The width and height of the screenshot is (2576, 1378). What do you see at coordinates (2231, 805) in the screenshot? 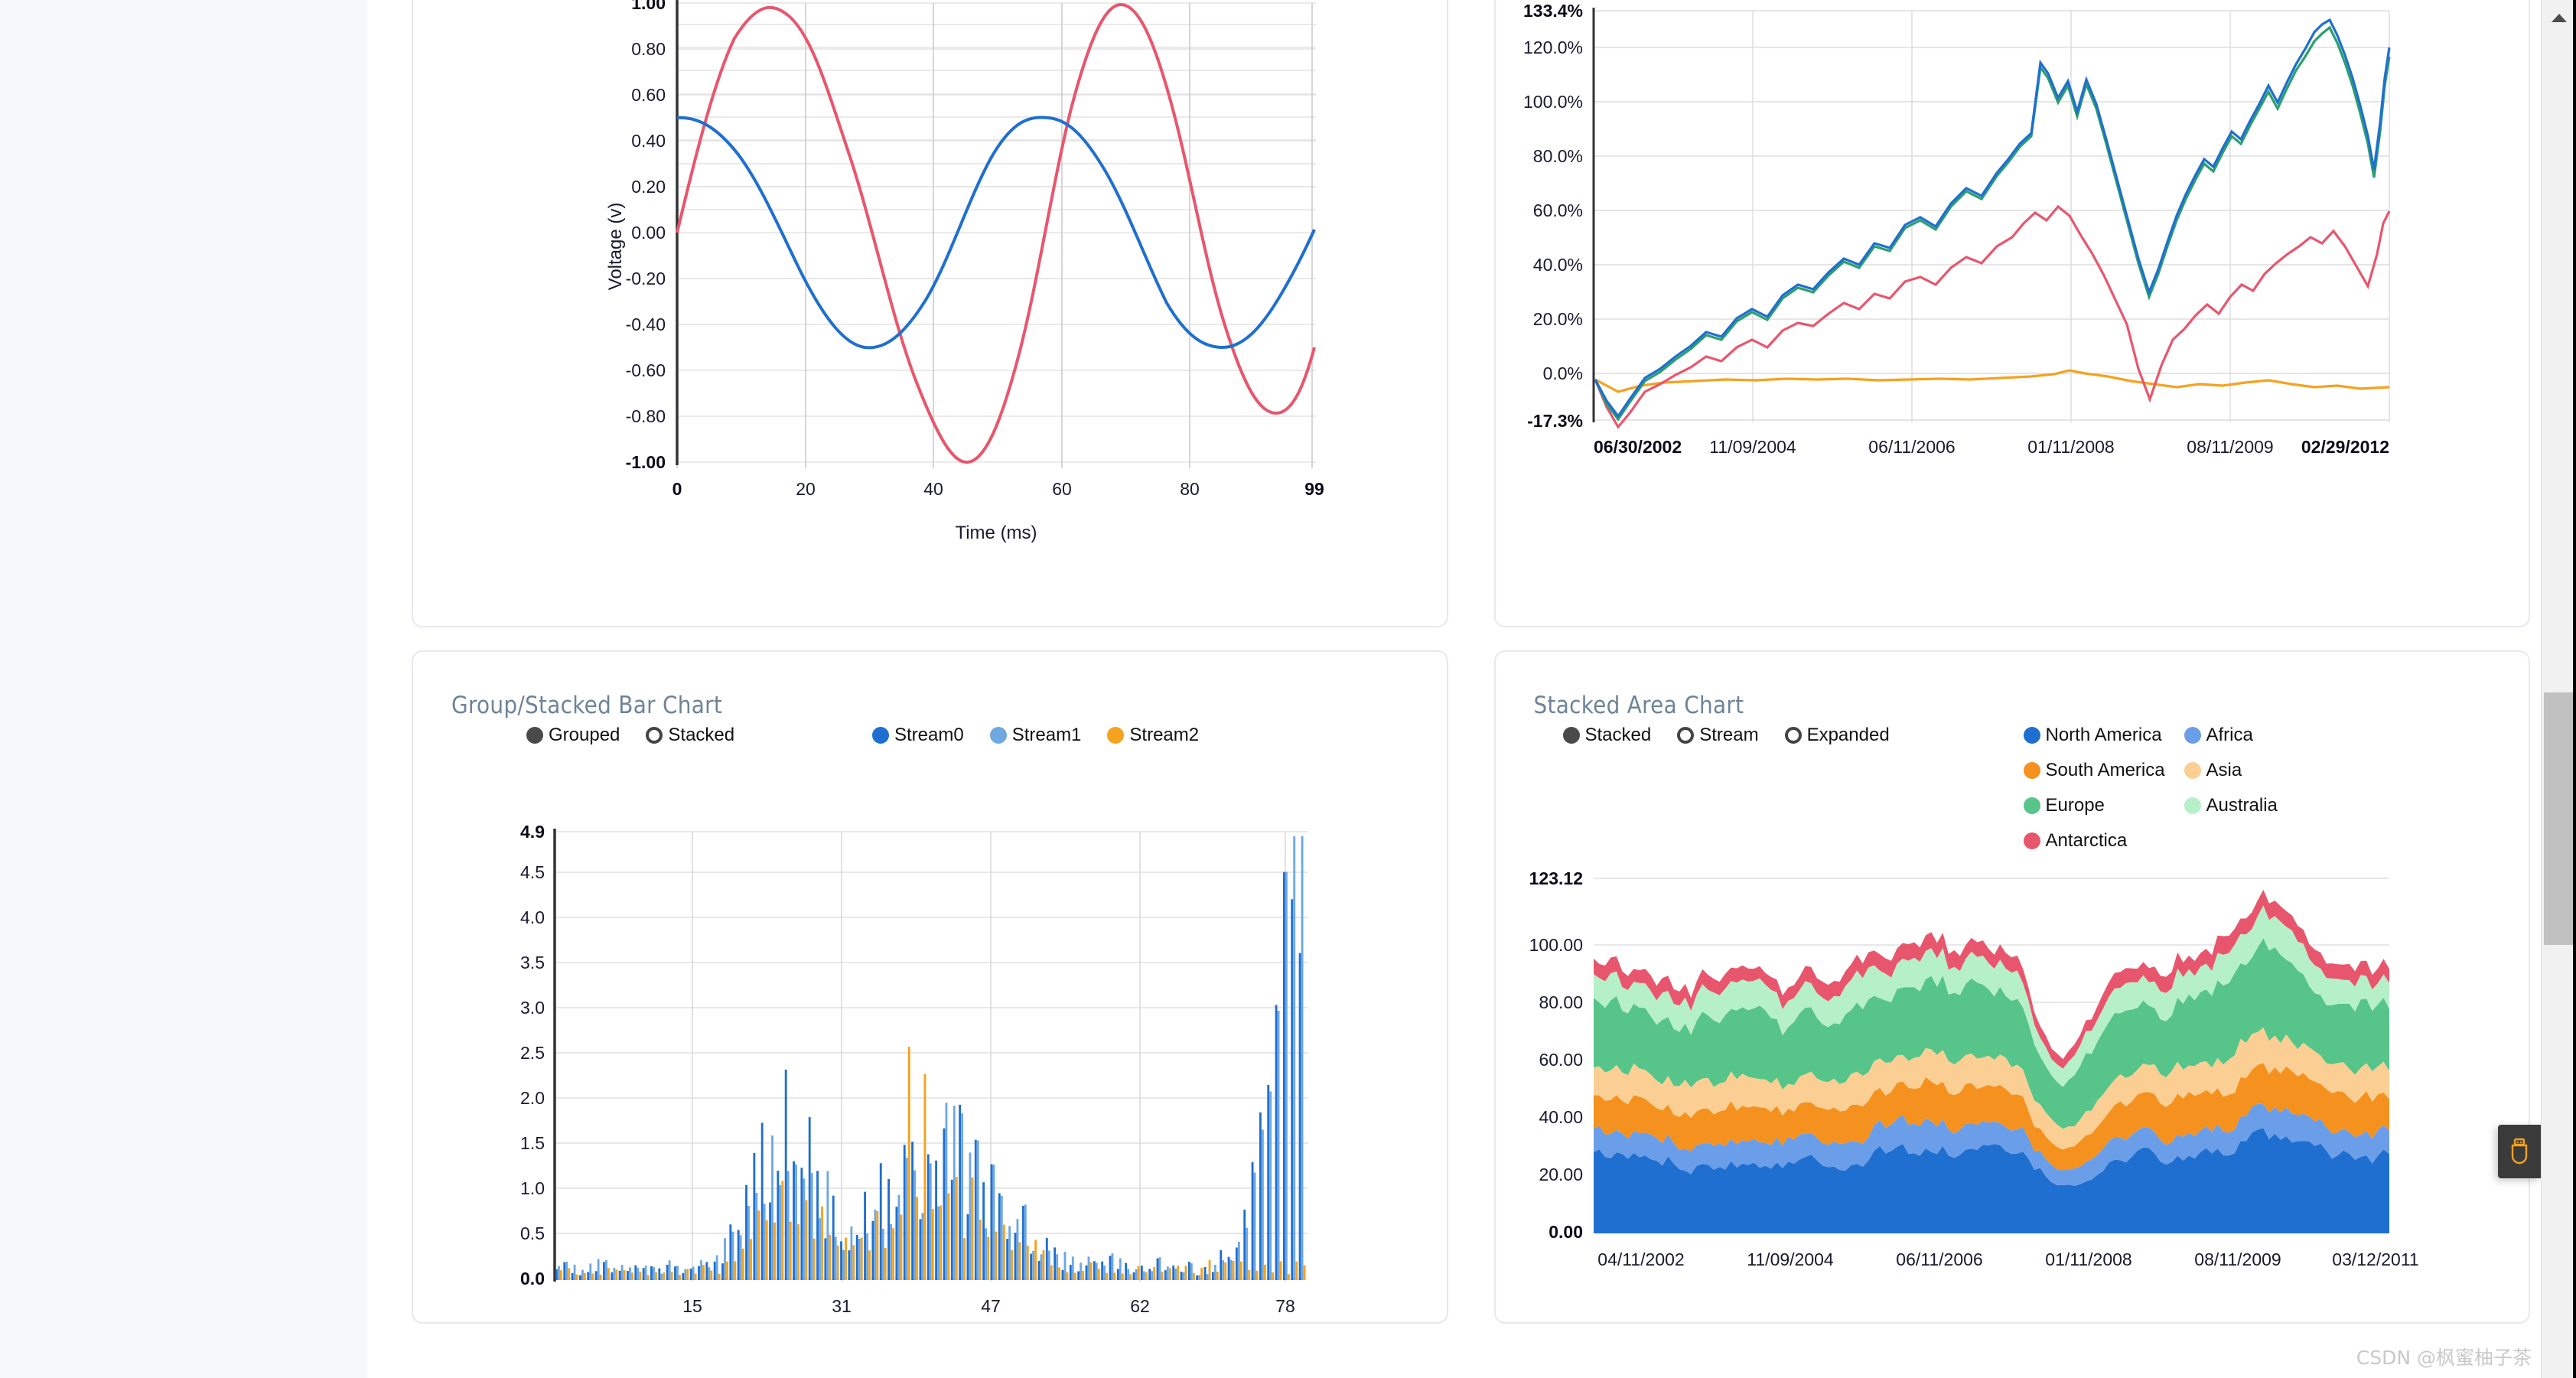
I see `legend-item-australia: Australia` at bounding box center [2231, 805].